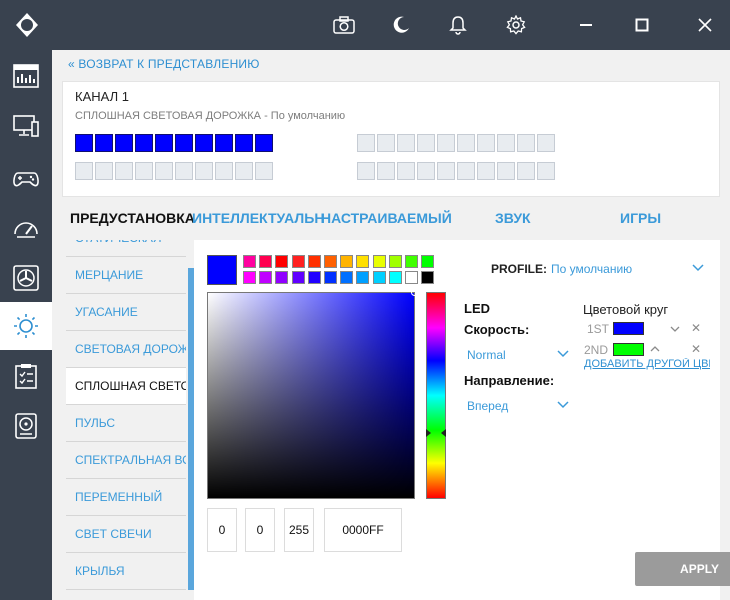 Image resolution: width=730 pixels, height=600 pixels. What do you see at coordinates (222, 530) in the screenshot?
I see `red-input: 0` at bounding box center [222, 530].